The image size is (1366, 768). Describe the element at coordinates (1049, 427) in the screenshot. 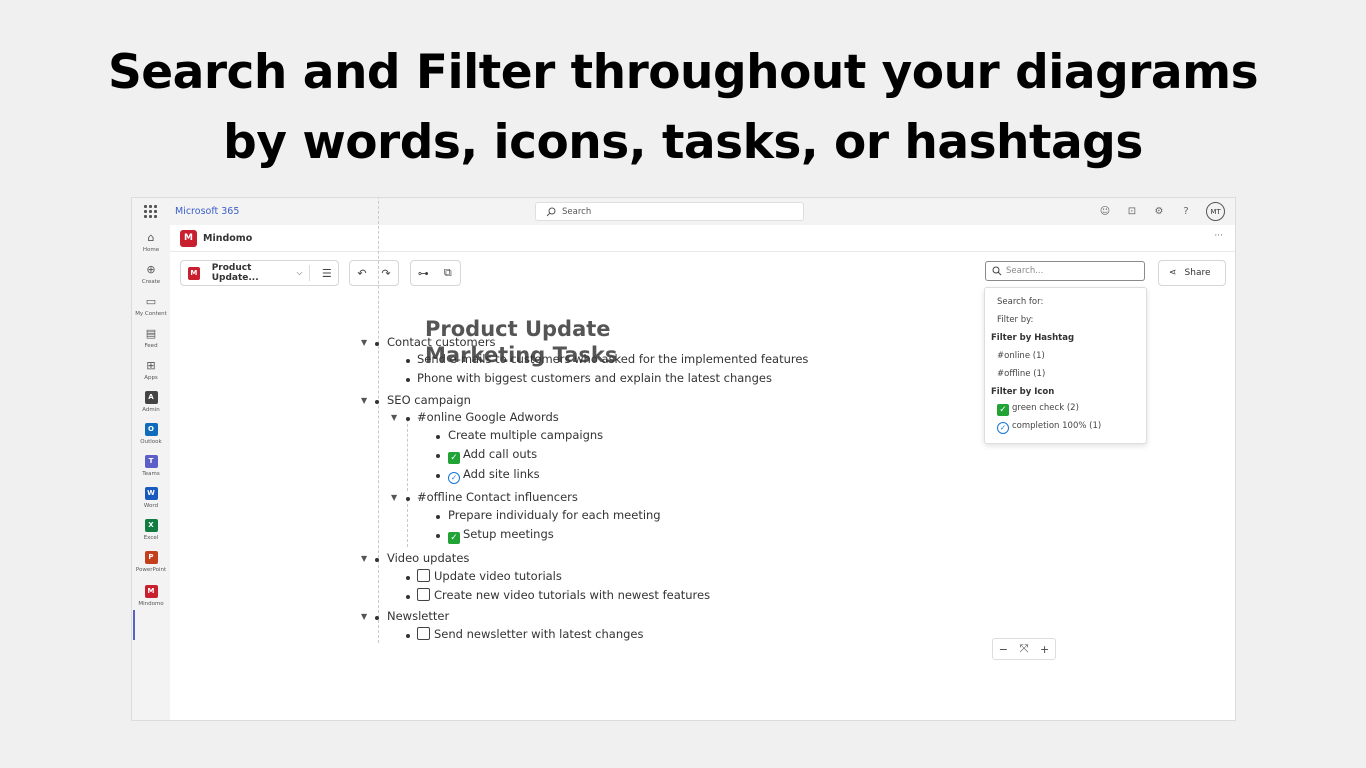

I see `filter-icon-completion: ✓ completion 100% (1)` at that location.